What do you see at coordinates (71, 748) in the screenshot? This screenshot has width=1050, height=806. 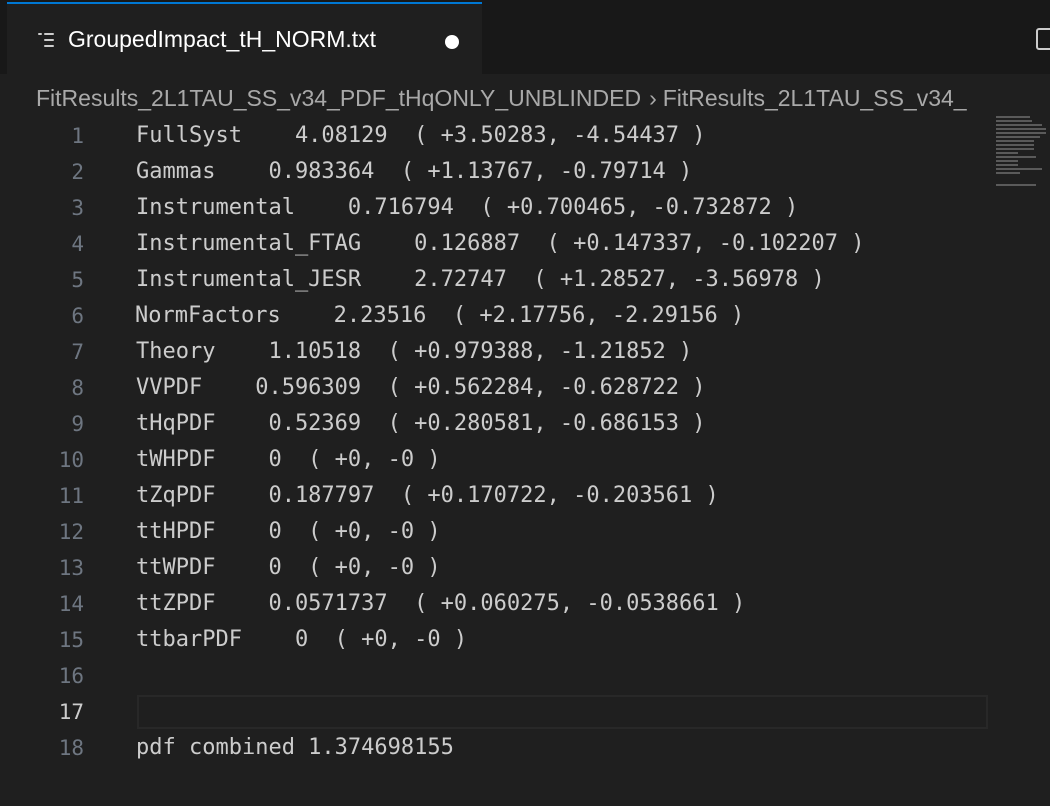 I see `line-number: 18` at bounding box center [71, 748].